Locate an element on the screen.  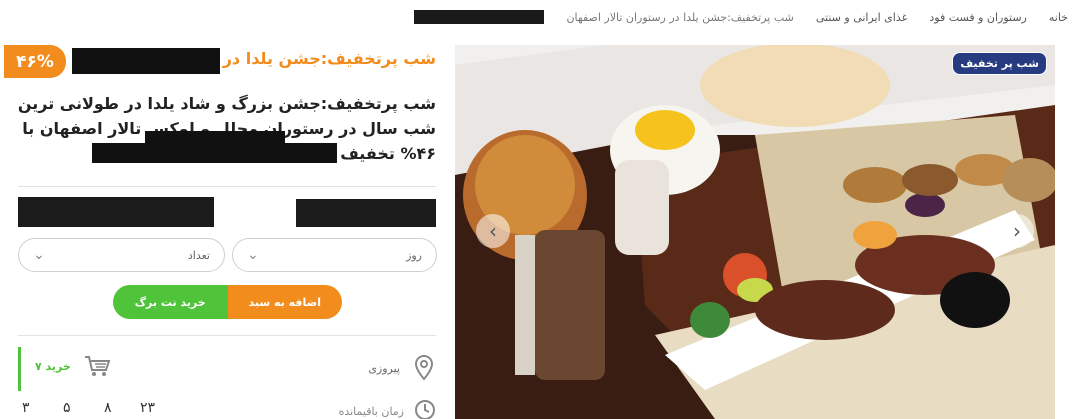
add-to-cart-button: اضافه به سبد is located at coordinates (284, 302).